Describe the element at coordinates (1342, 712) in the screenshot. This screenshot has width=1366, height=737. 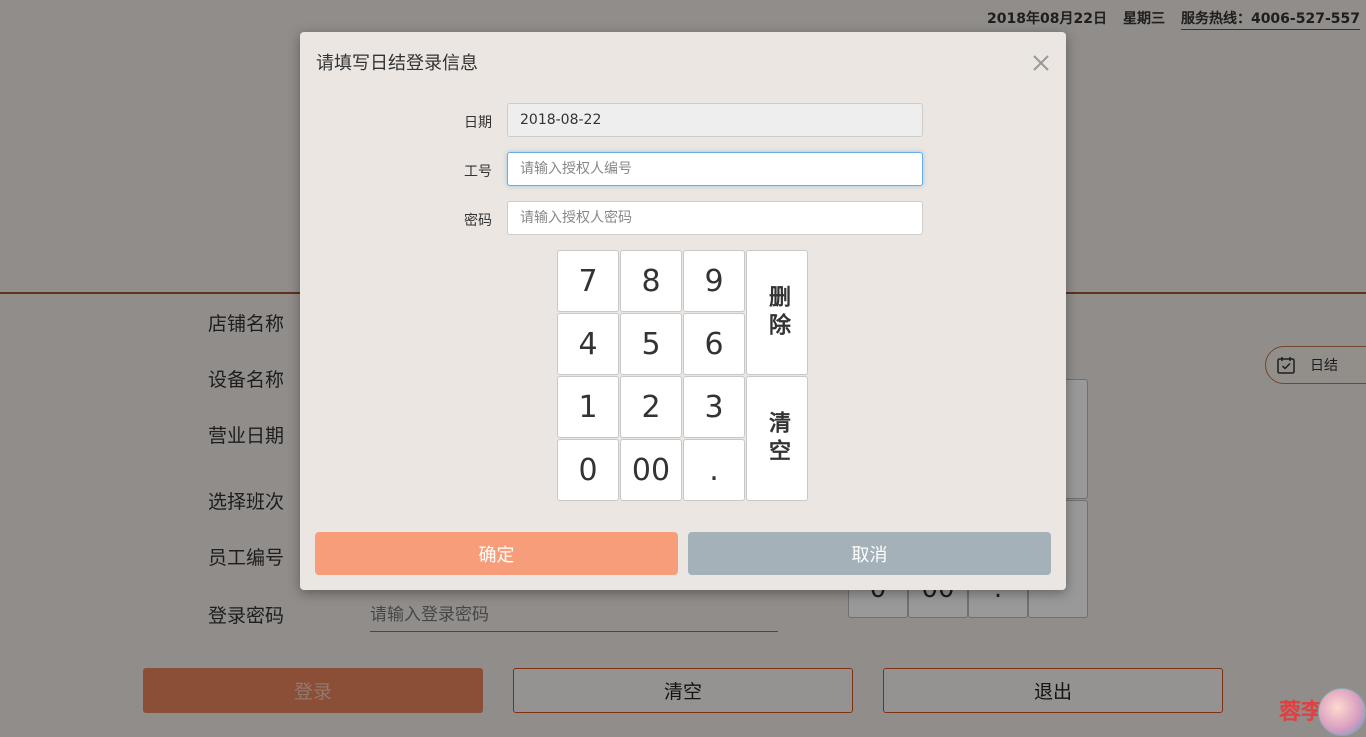
I see `avatar` at that location.